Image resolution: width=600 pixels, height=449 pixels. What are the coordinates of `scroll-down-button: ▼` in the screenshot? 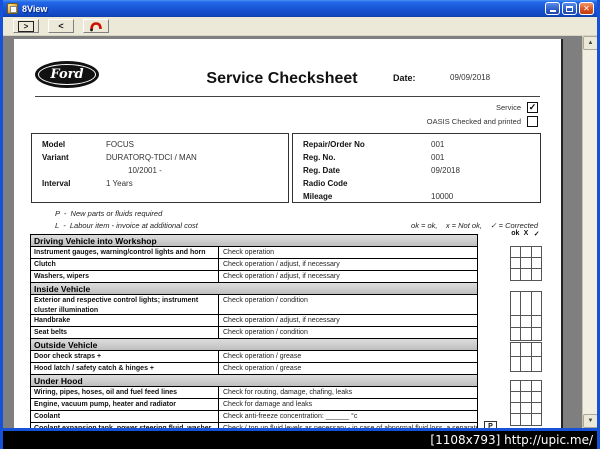 It's located at (590, 421).